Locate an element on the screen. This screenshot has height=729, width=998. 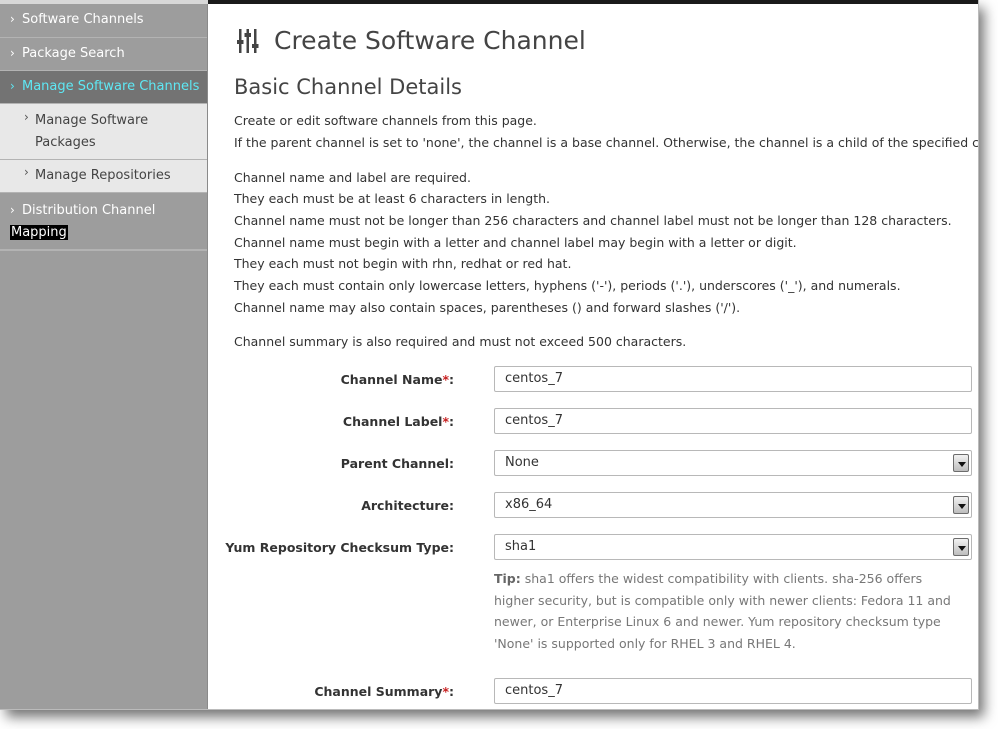
tip-label: Tip: is located at coordinates (507, 578).